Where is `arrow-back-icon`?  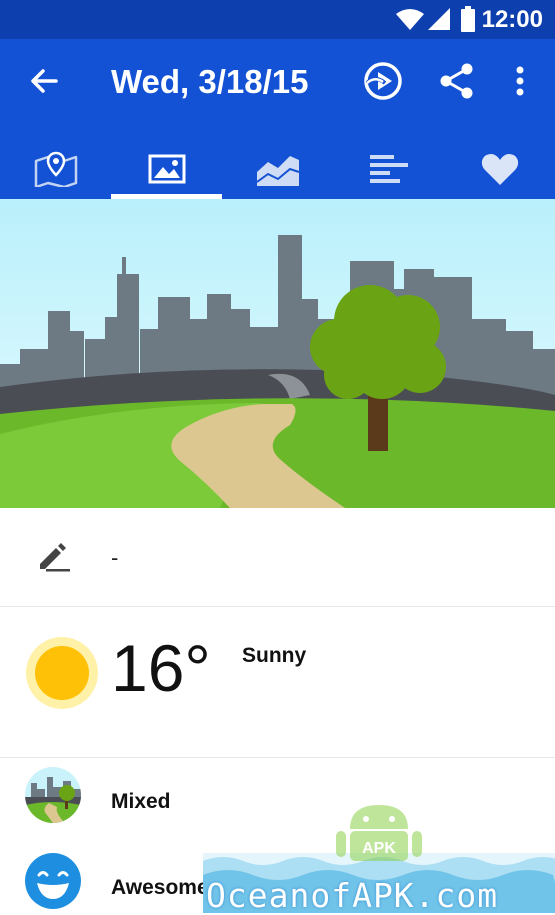
arrow-back-icon is located at coordinates (44, 81).